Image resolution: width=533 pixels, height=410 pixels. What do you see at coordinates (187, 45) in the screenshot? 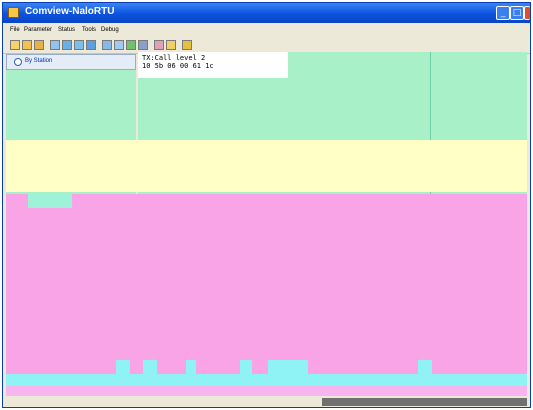
I see `help-icon` at bounding box center [187, 45].